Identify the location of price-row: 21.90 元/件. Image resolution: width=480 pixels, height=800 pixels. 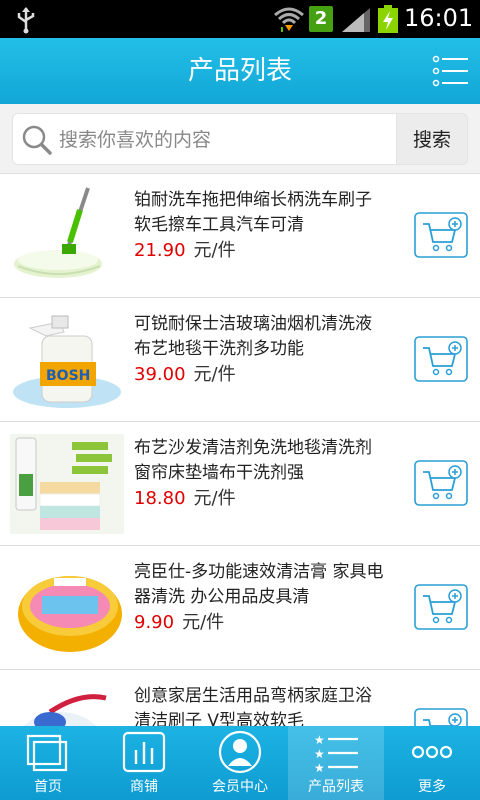
(185, 251).